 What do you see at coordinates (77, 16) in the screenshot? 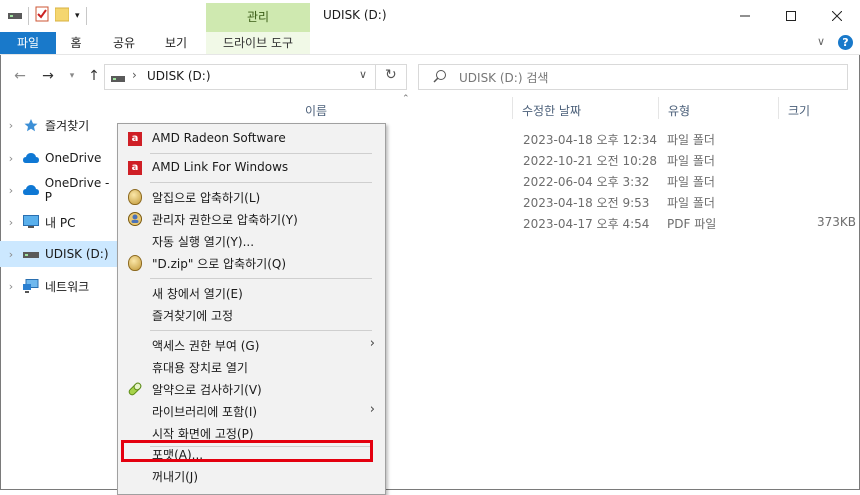
I see `customize-toolbar-icon: ▾` at bounding box center [77, 16].